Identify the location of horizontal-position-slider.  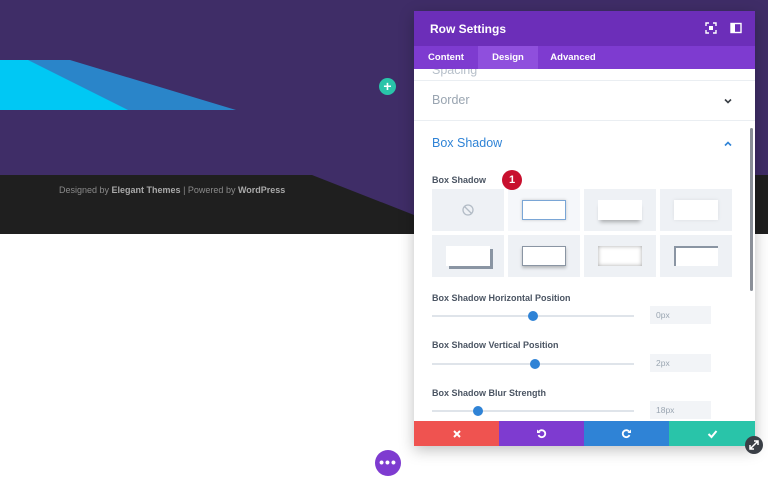
(533, 316).